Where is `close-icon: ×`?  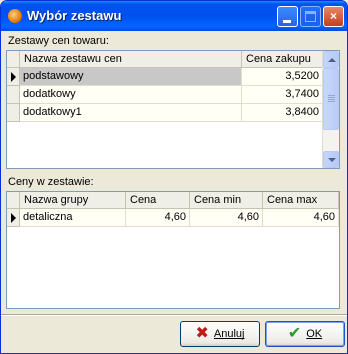 close-icon: × is located at coordinates (333, 16).